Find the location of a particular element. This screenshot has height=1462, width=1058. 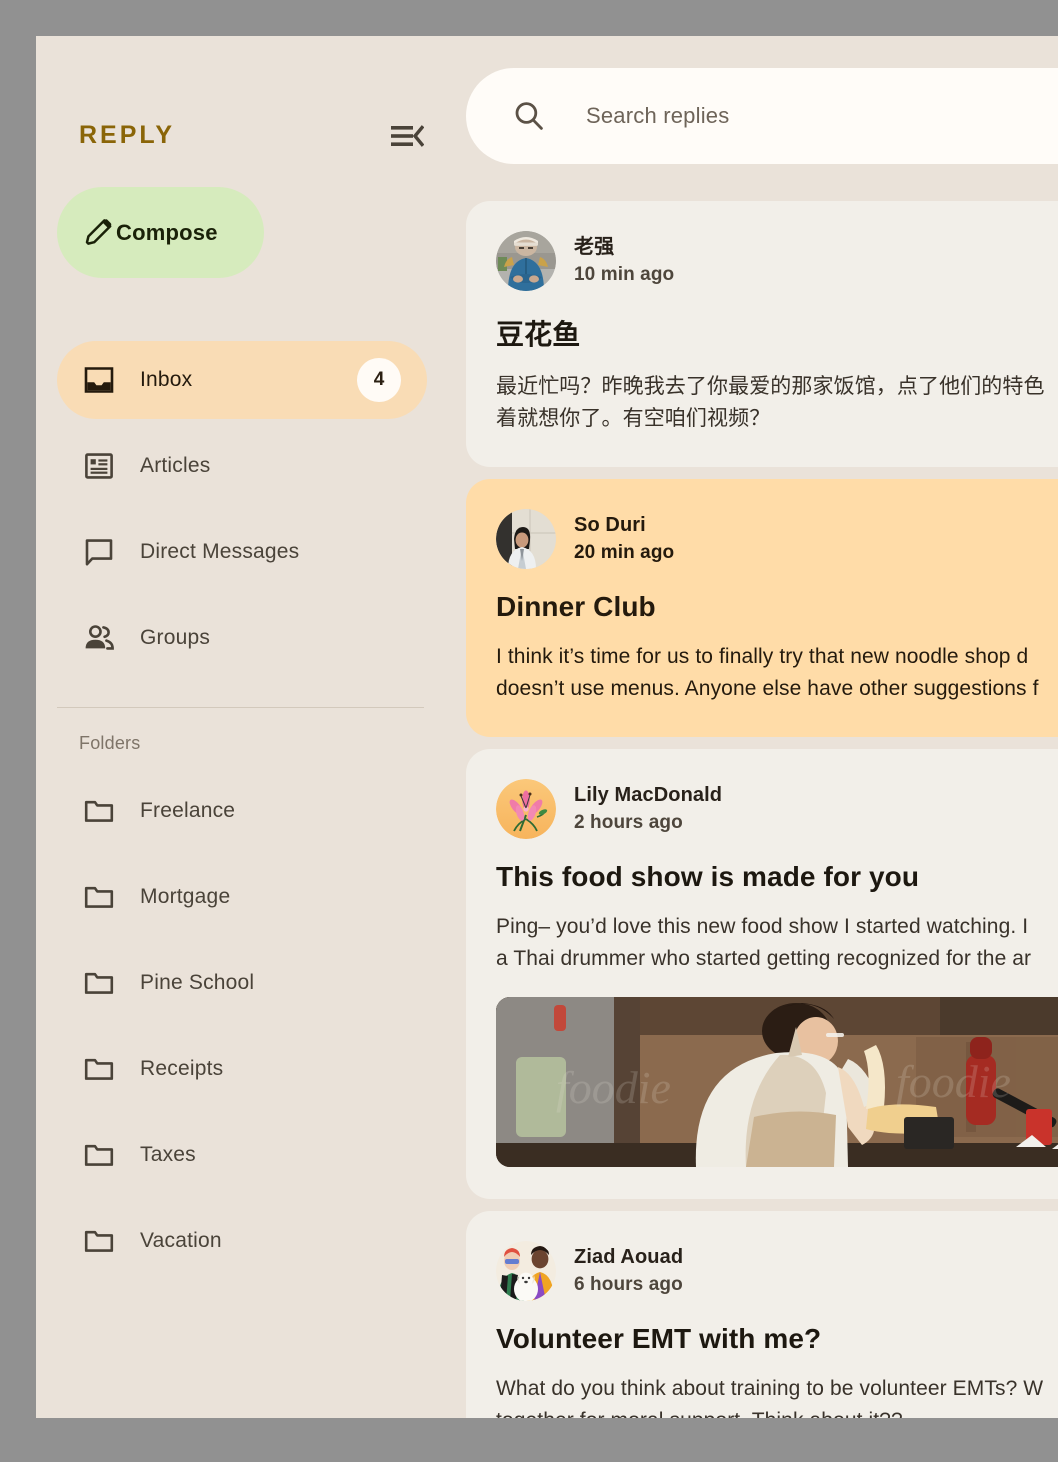

search-bar: Search replies is located at coordinates (762, 116).